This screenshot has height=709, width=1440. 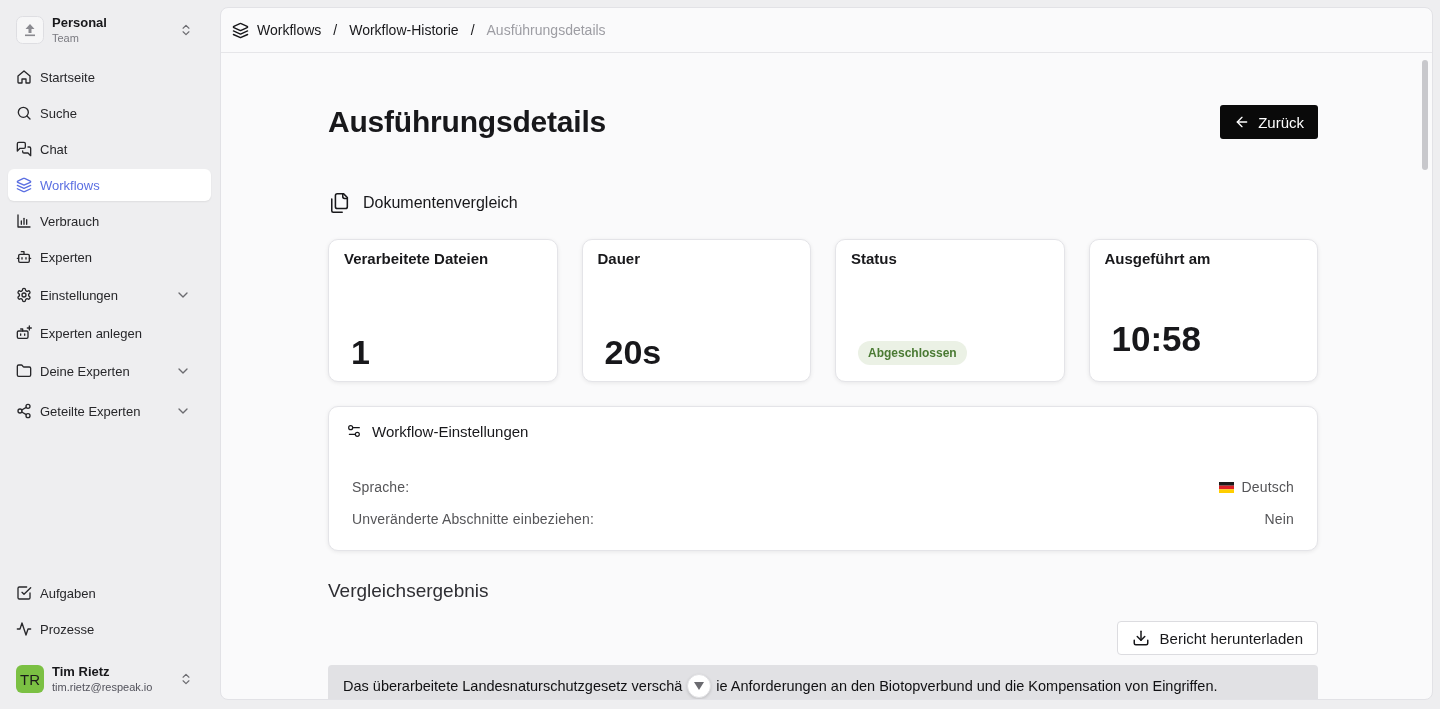 What do you see at coordinates (109, 77) in the screenshot?
I see `nav-item: Startseite` at bounding box center [109, 77].